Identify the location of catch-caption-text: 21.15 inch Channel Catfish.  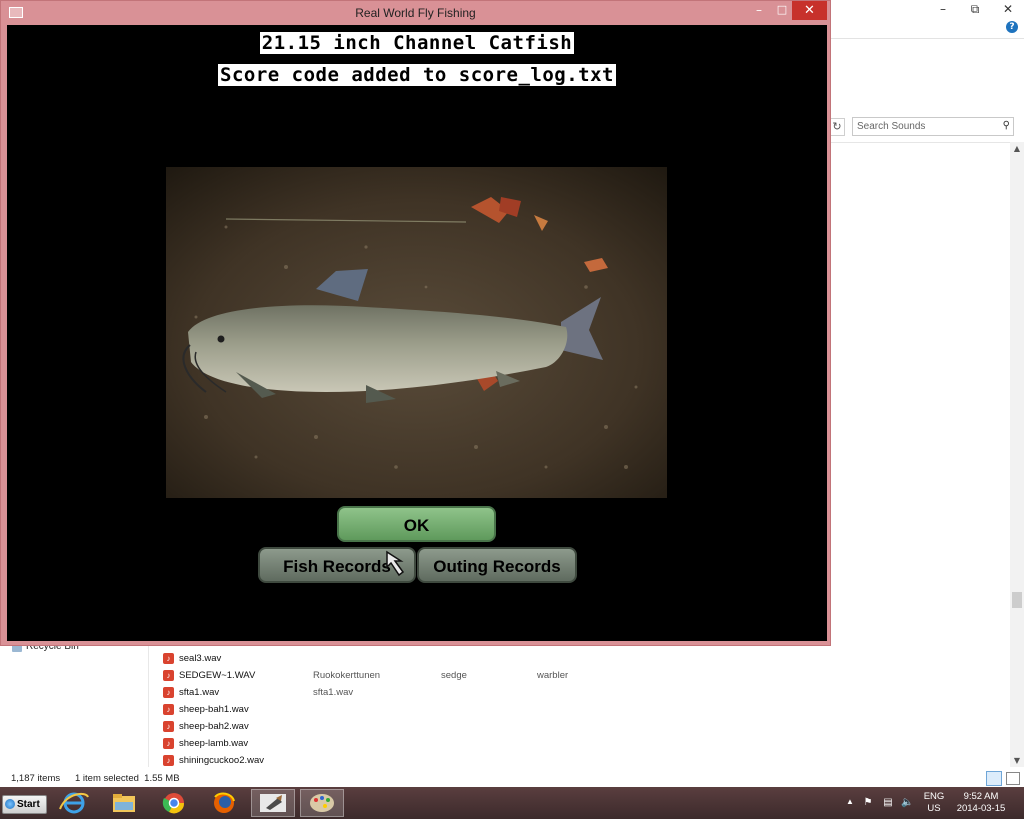
(417, 43).